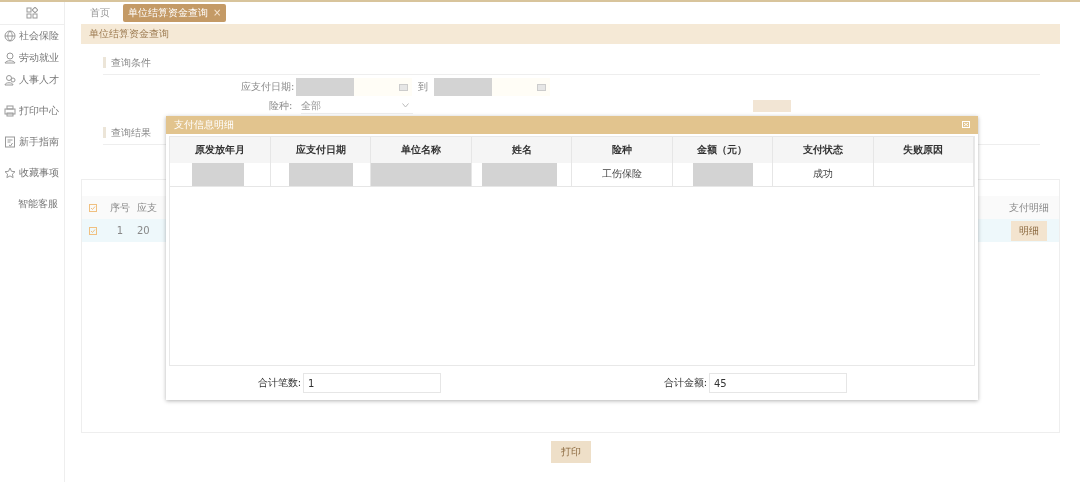 The image size is (1080, 482). Describe the element at coordinates (823, 149) in the screenshot. I see `column-header: 支付状态` at that location.